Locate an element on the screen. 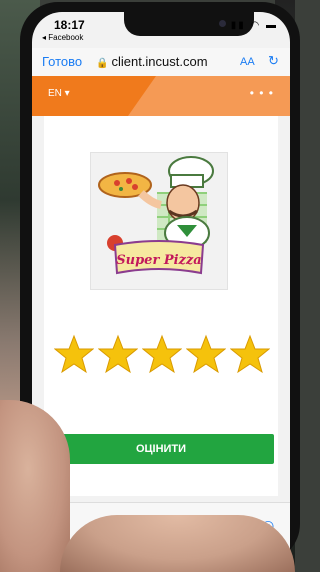 This screenshot has width=320, height=572. status-time: 18:17 is located at coordinates (69, 25).